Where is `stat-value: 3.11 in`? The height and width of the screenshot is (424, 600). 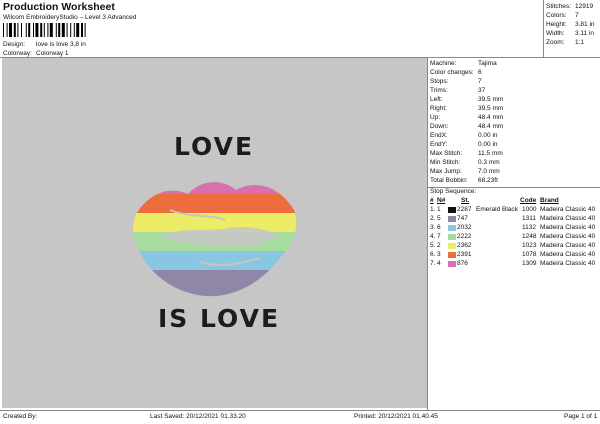 stat-value: 3.11 in is located at coordinates (585, 33).